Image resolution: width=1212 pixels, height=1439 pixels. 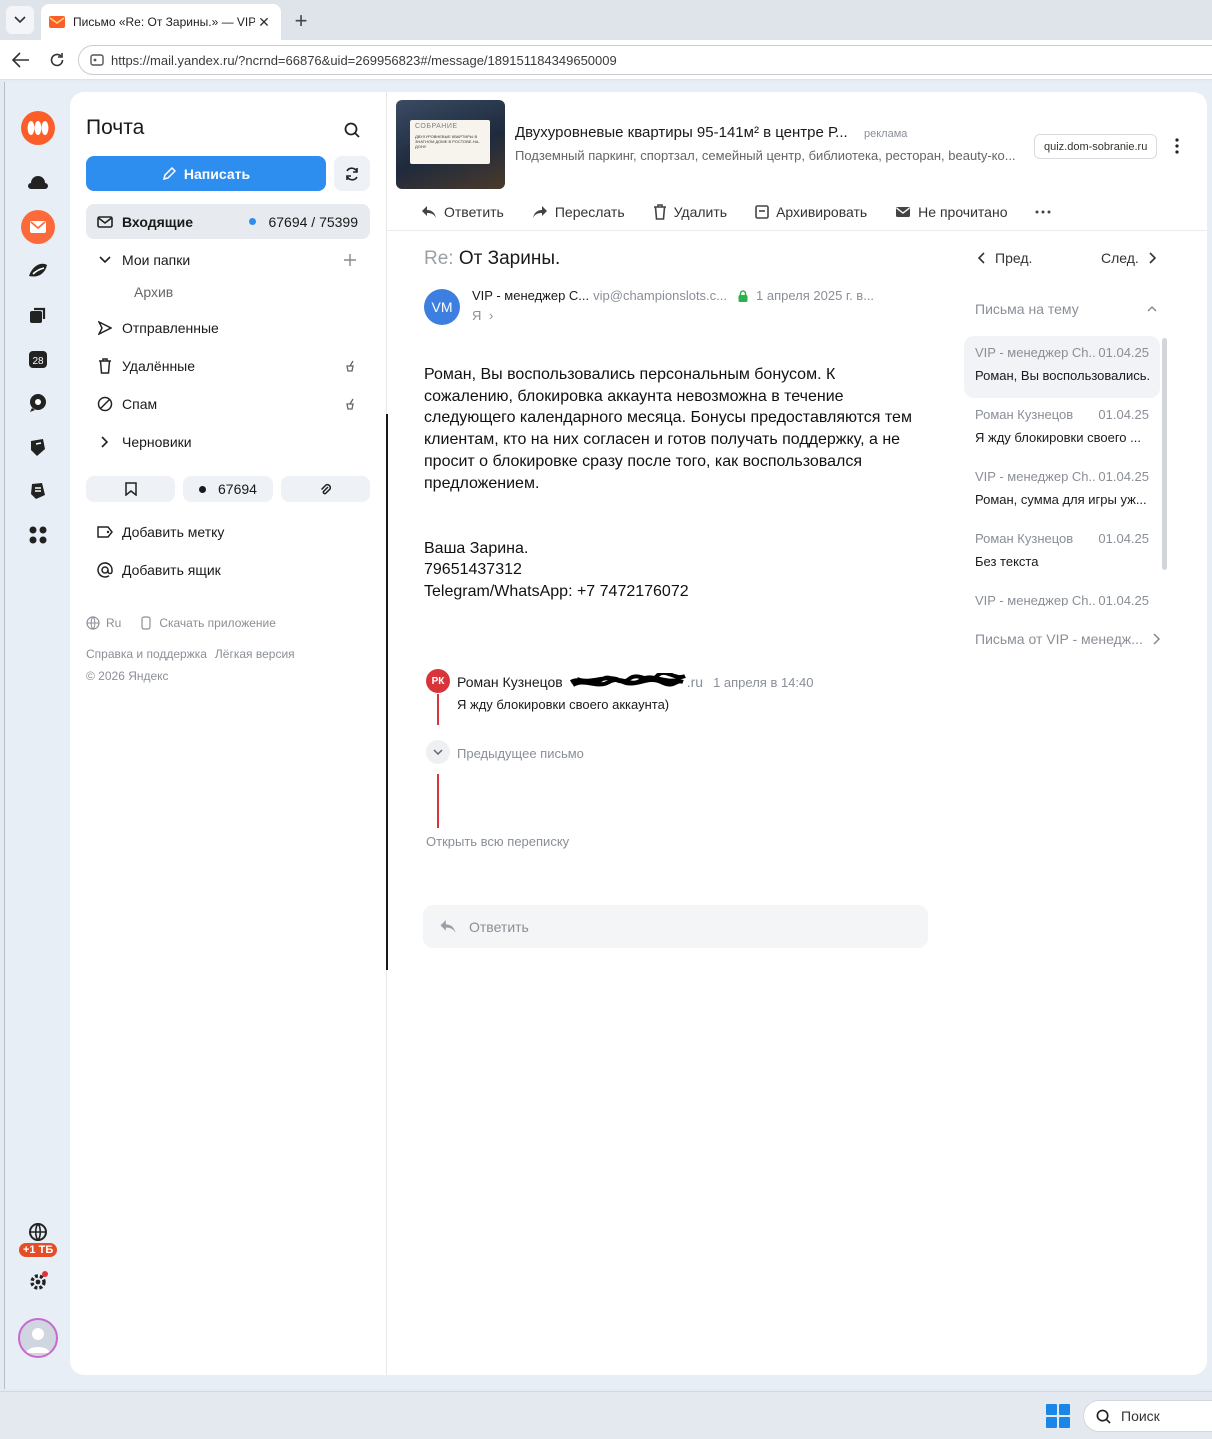 I want to click on reload-button, so click(x=57, y=60).